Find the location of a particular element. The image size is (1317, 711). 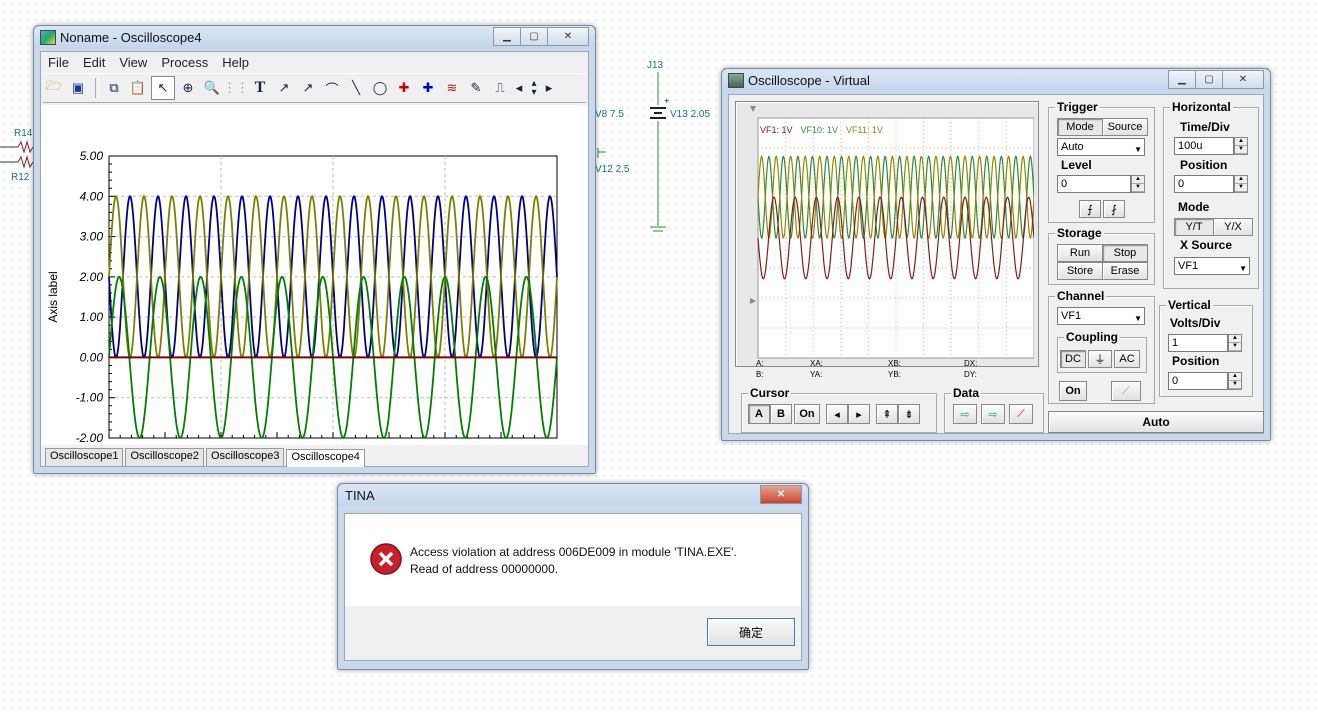

step-icon: ⎍ is located at coordinates (500, 88).